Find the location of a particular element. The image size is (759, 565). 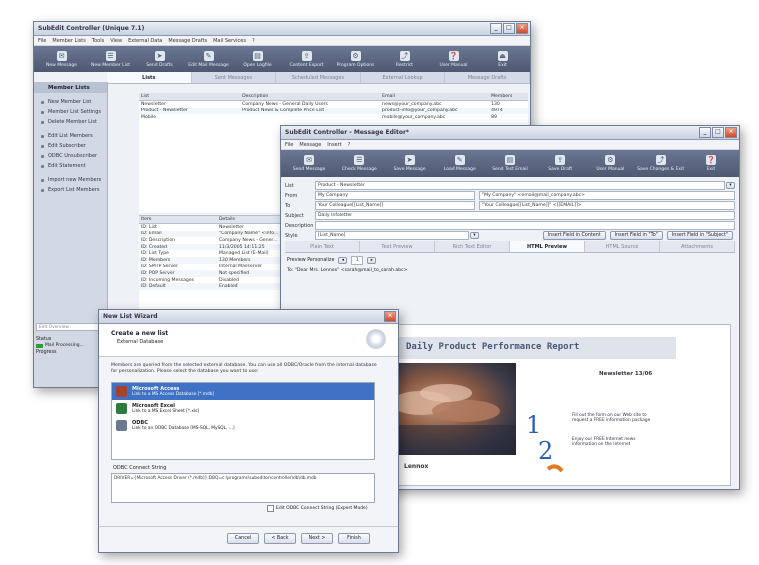

sidebar-item-edit-list-members: Edit List Members is located at coordinates (70, 136).